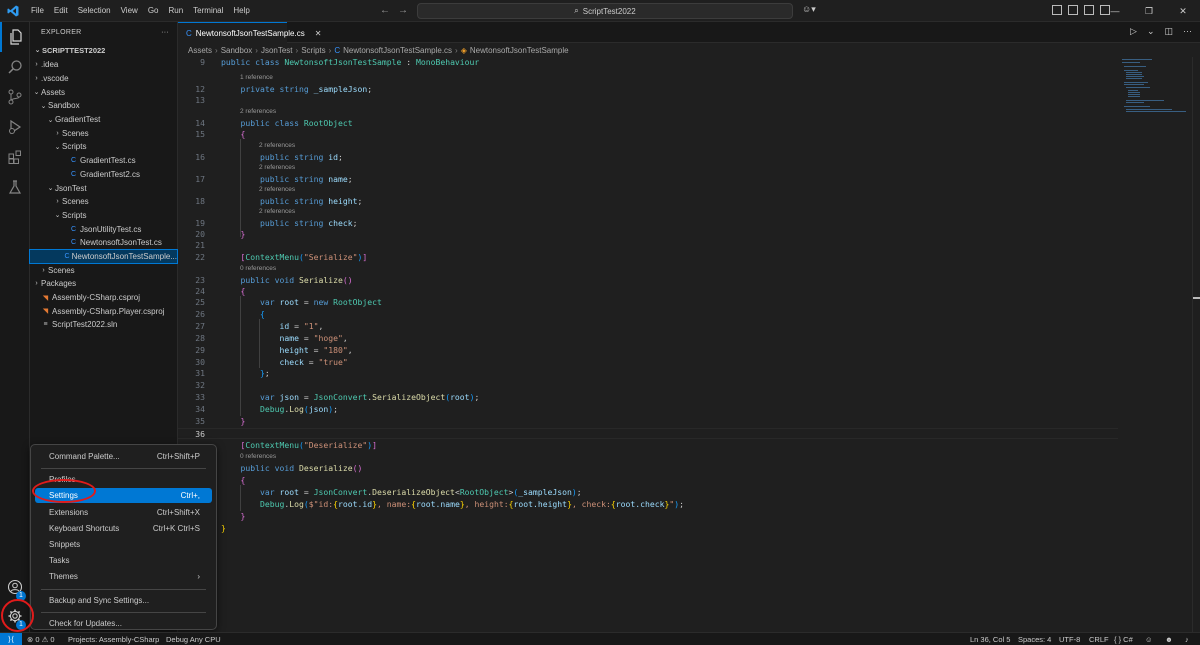 This screenshot has width=1200, height=645. What do you see at coordinates (648, 123) in the screenshot?
I see `code-line: 14 public class RootObject` at bounding box center [648, 123].